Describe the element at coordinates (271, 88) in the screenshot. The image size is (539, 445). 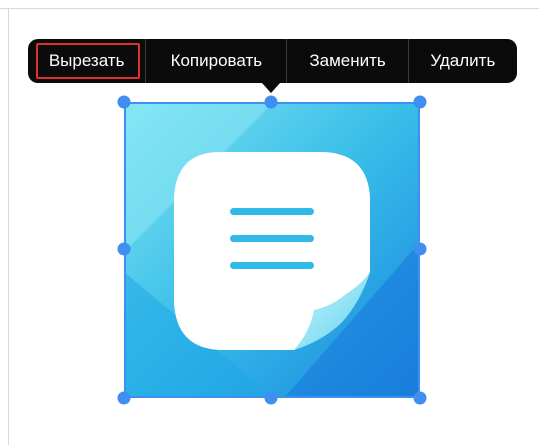
I see `menu-pointer-arrow` at that location.